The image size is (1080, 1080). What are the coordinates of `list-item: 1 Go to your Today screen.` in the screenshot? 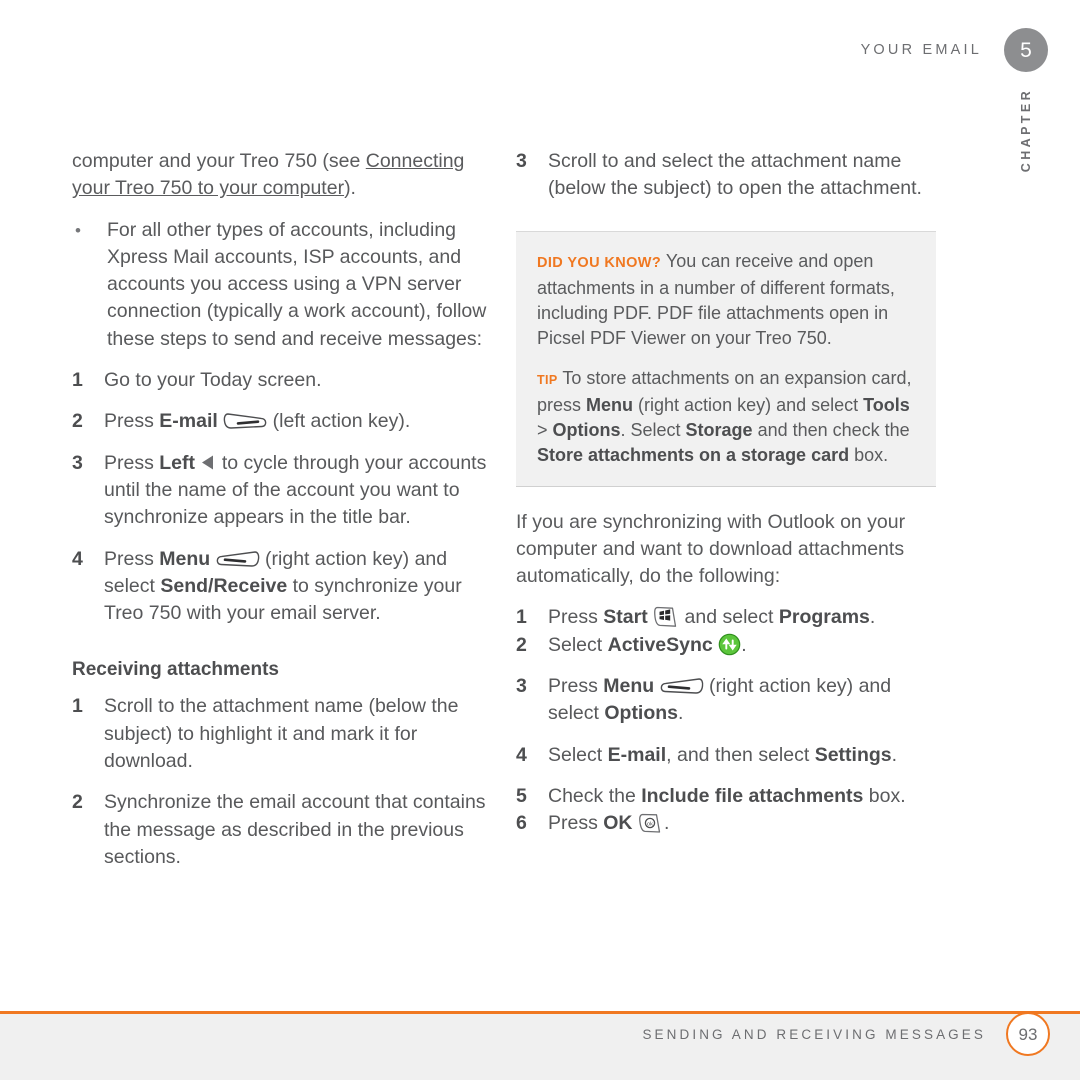 It's located at (282, 380).